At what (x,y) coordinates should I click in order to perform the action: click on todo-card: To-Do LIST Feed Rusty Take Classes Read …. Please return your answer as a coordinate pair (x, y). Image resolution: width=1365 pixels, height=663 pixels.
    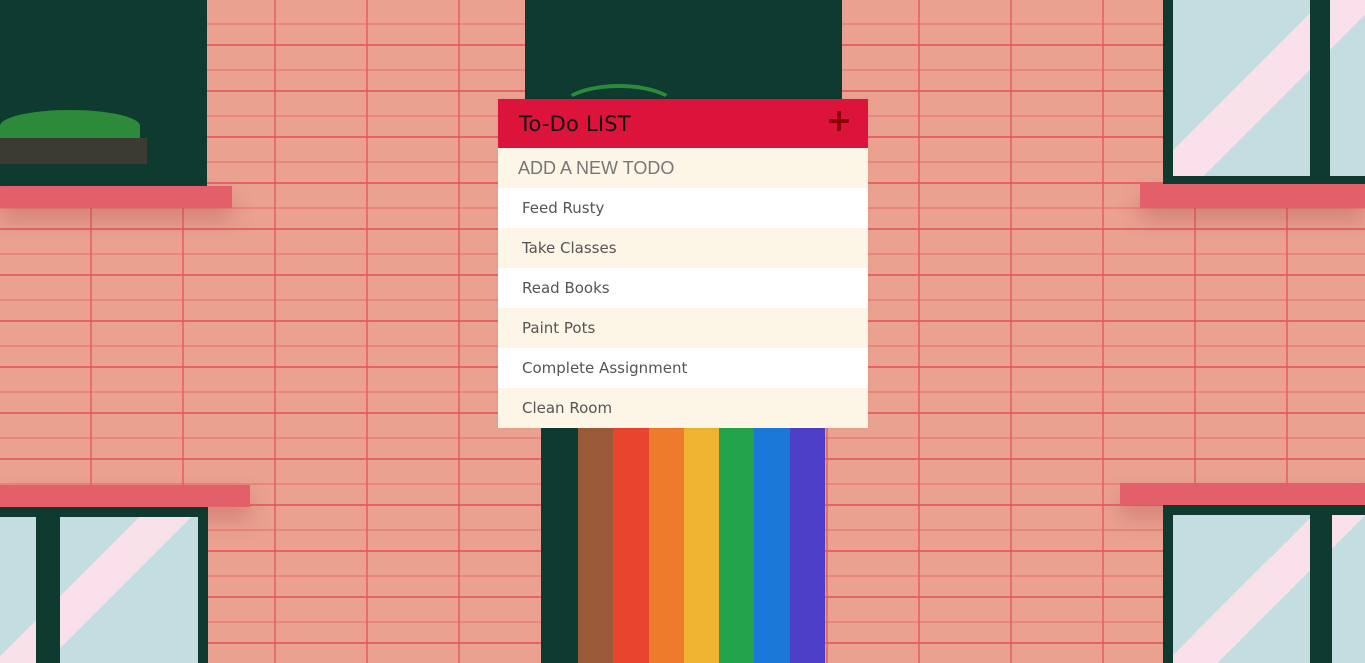
    Looking at the image, I should click on (683, 263).